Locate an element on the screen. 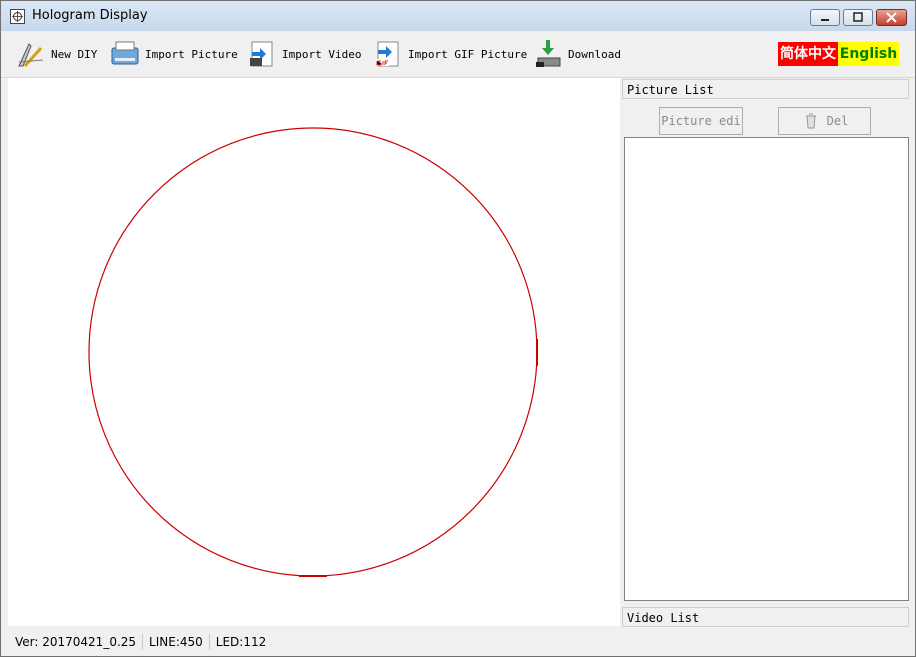  import-picture-label: Import Picture is located at coordinates (191, 54).